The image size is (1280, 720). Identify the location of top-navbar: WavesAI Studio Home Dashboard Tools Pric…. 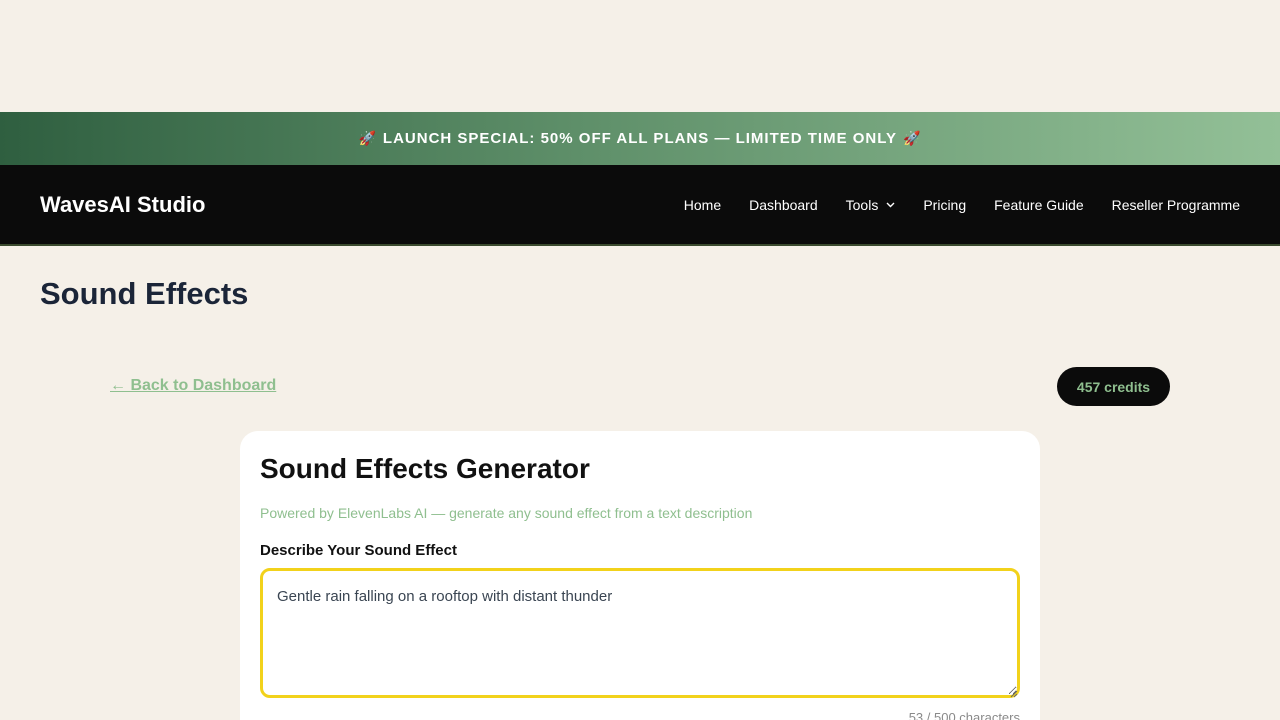
(640, 205).